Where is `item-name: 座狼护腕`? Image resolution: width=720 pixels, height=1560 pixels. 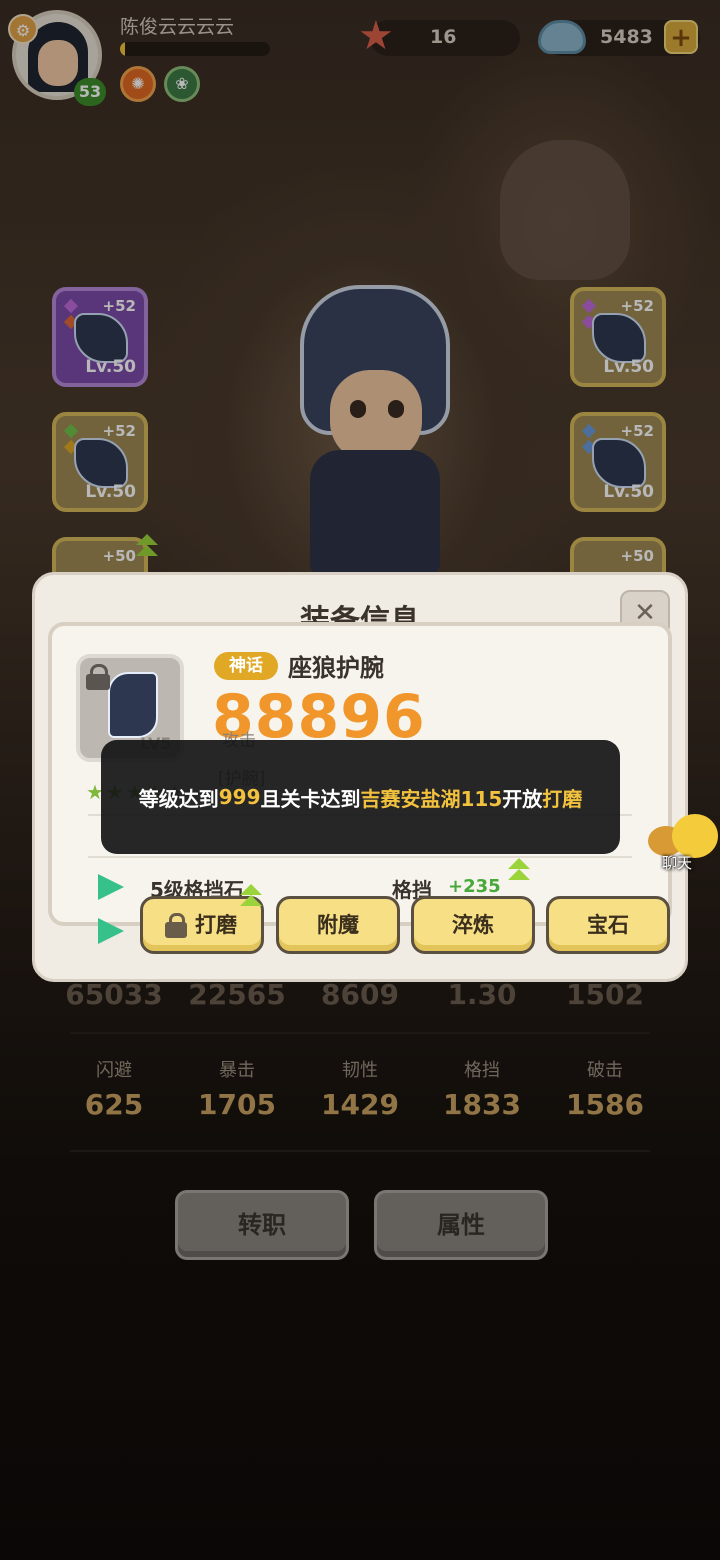 item-name: 座狼护腕 is located at coordinates (336, 668).